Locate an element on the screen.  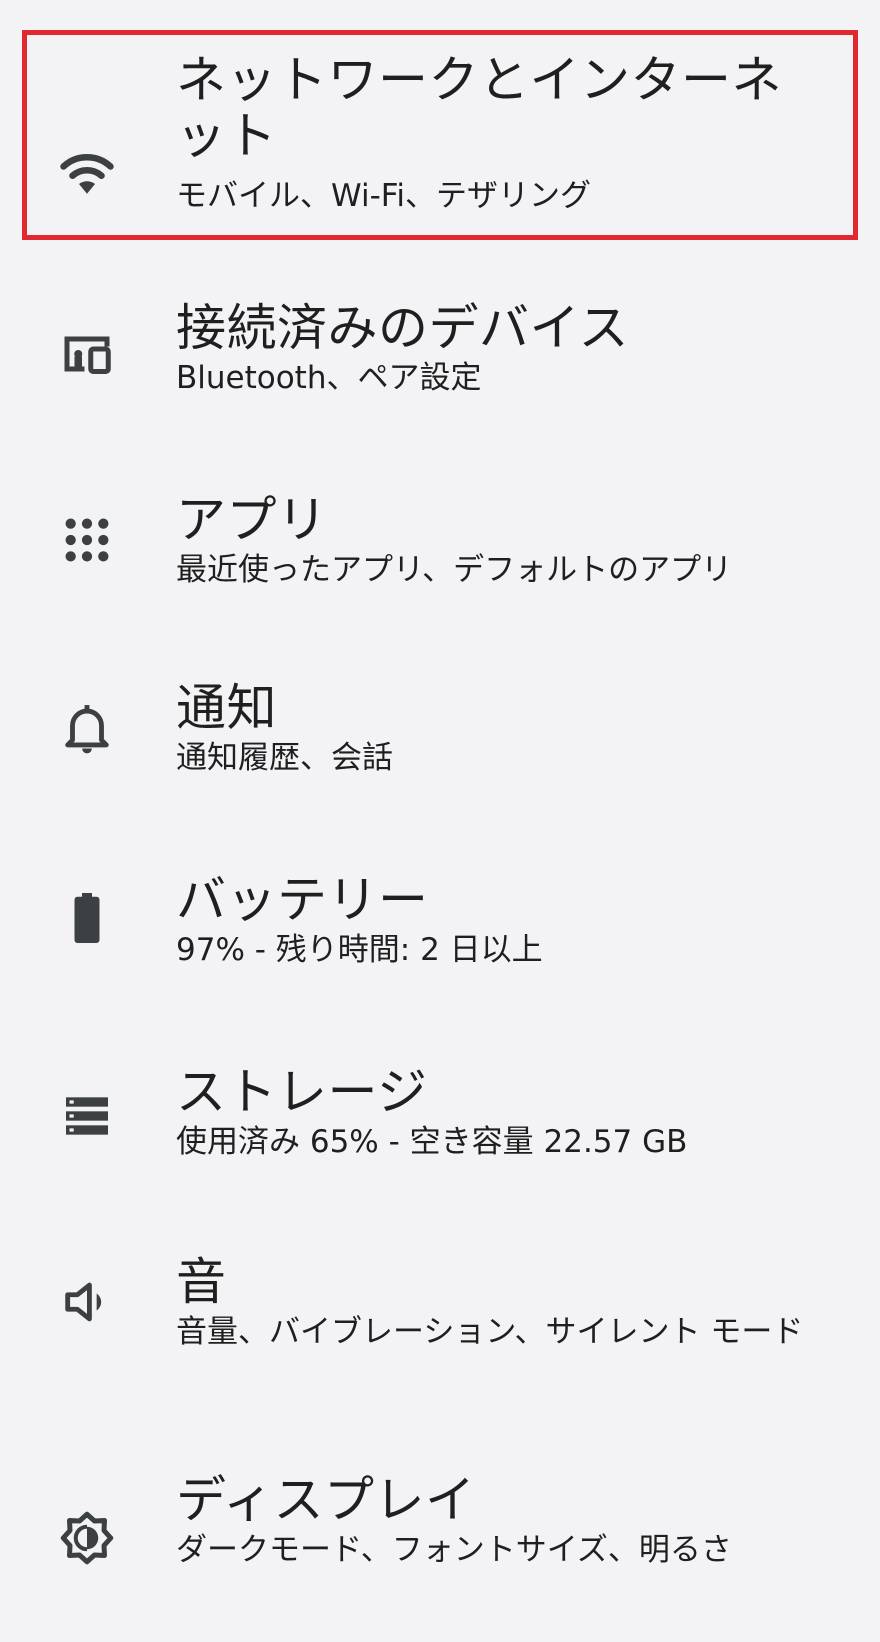
bell-icon is located at coordinates (87, 728).